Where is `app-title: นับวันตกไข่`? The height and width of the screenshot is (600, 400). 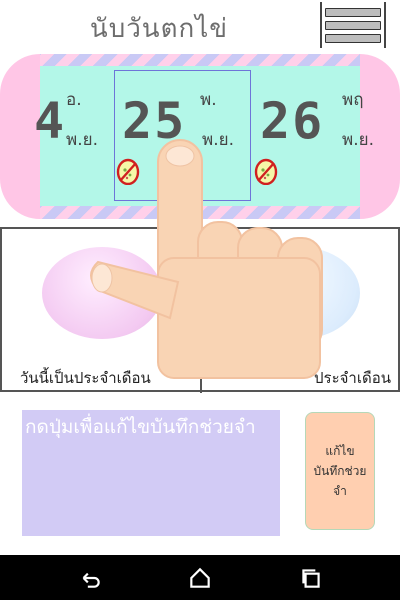
app-title: นับวันตกไข่ is located at coordinates (159, 29).